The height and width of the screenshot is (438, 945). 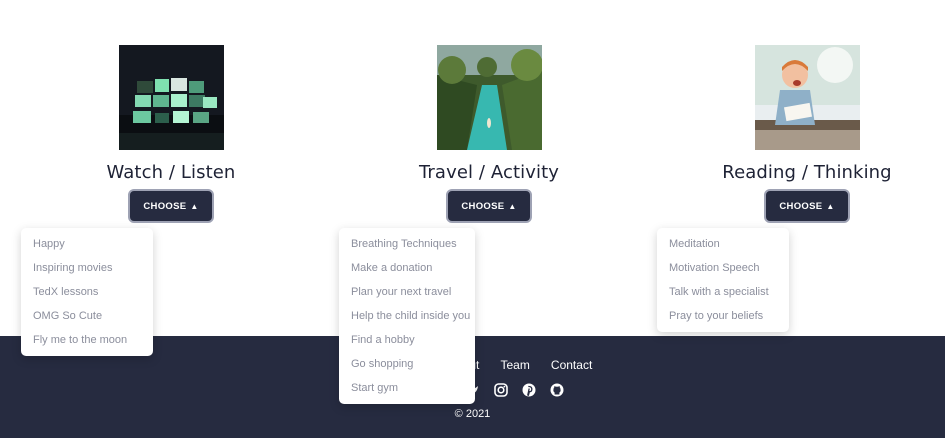 What do you see at coordinates (807, 172) in the screenshot?
I see `card-title: Reading / Thinking` at bounding box center [807, 172].